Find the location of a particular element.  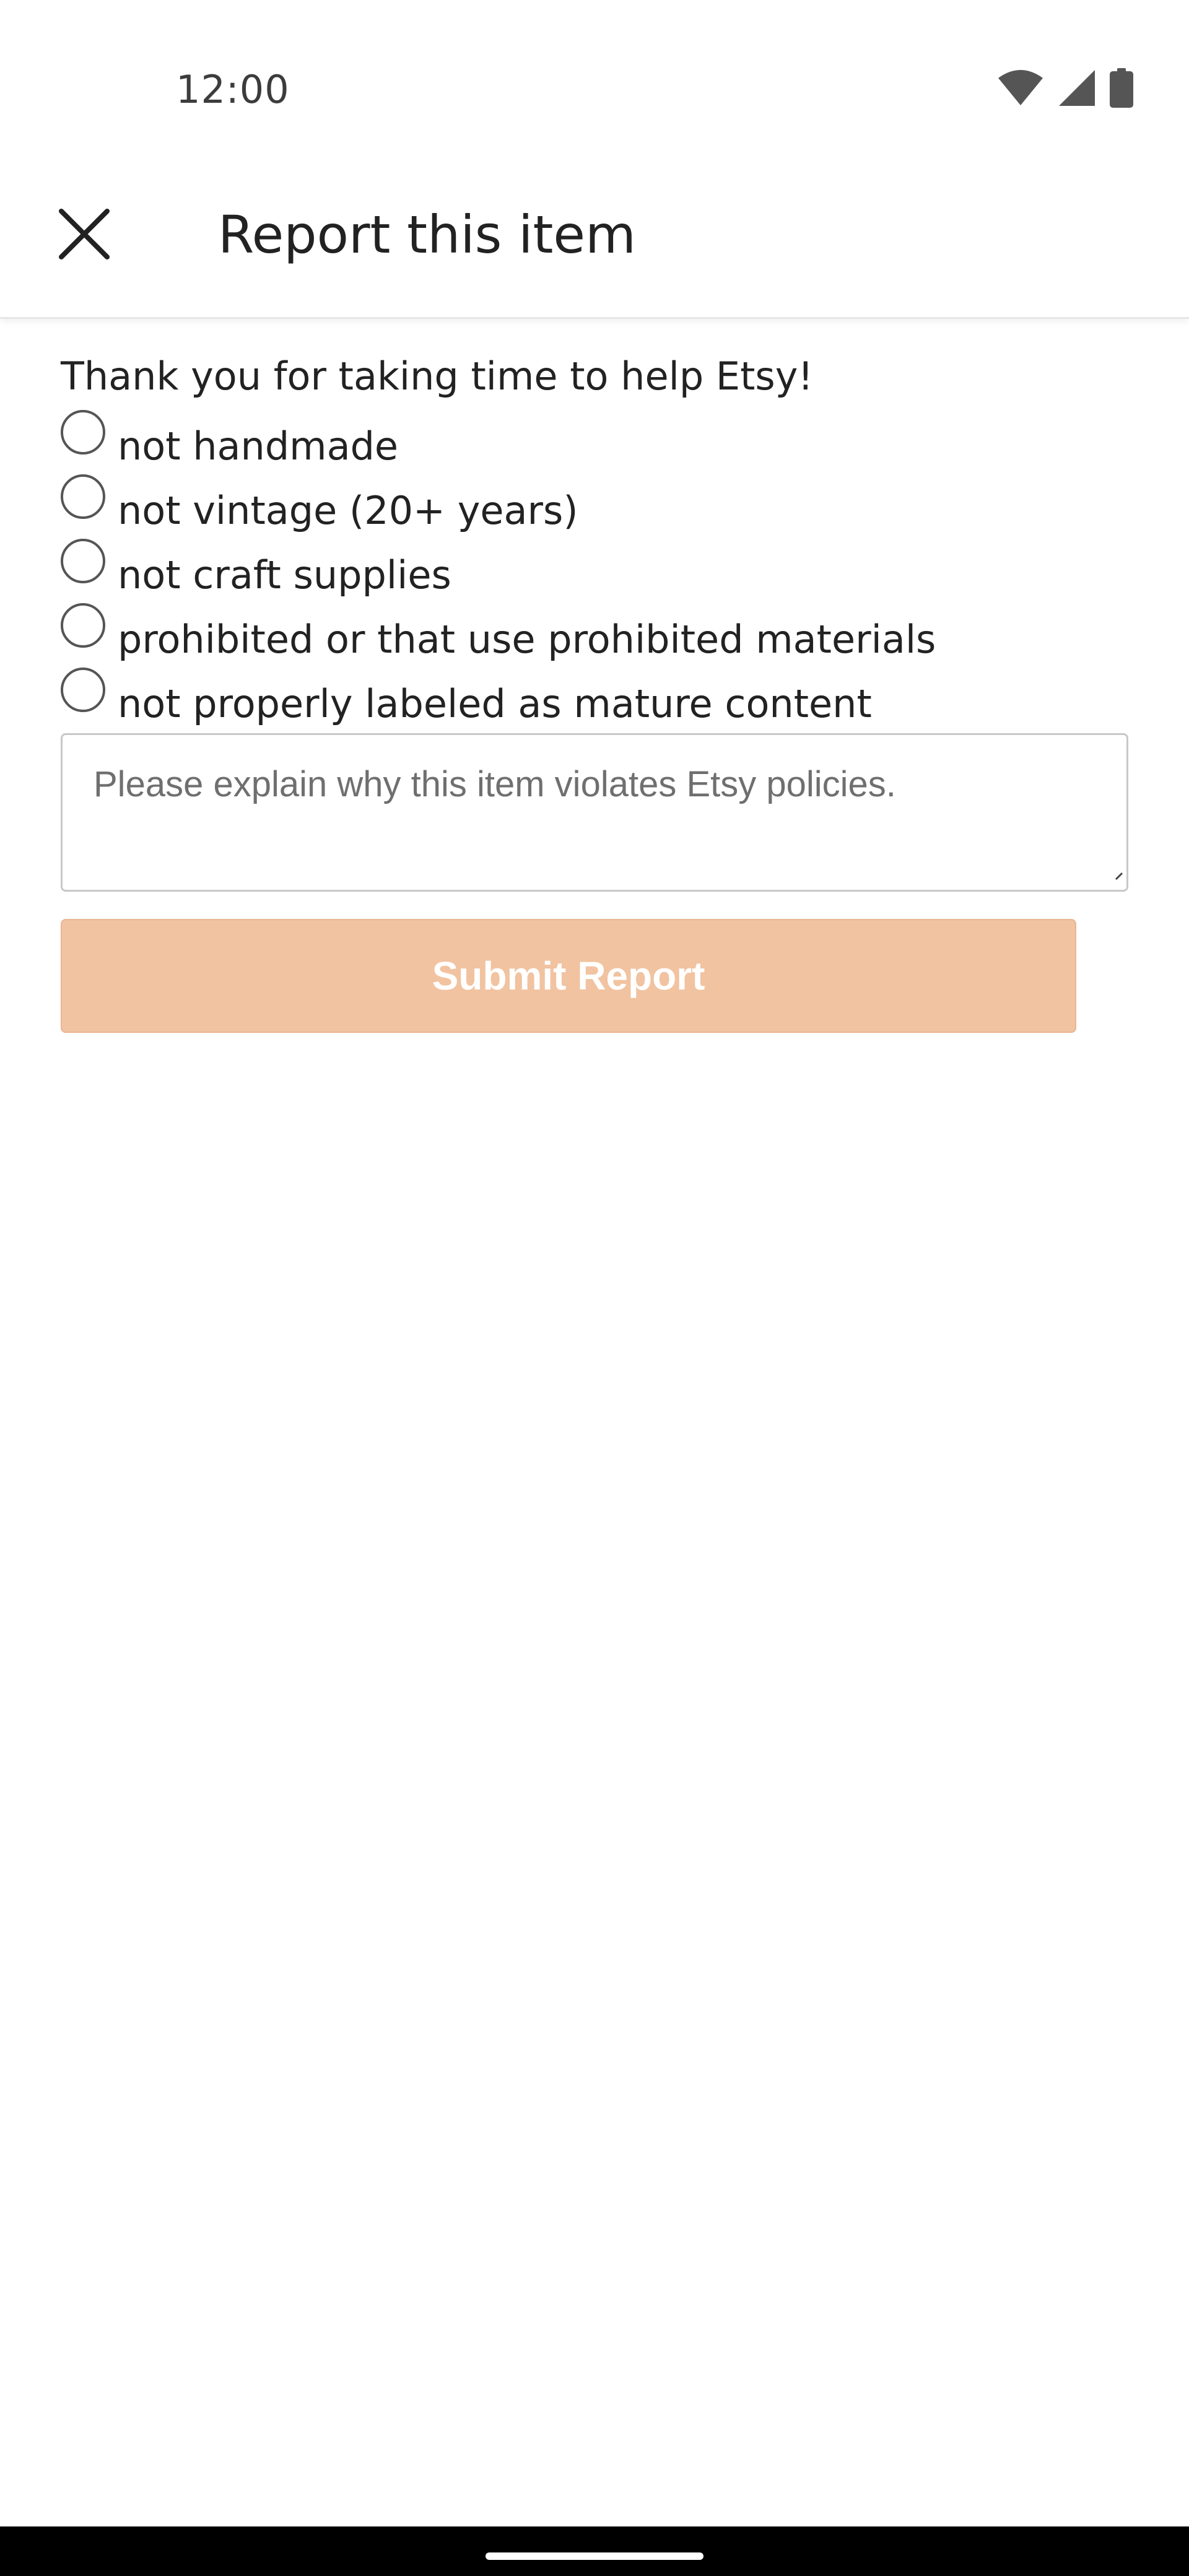

option-label: not vintage (20+ years) is located at coordinates (348, 510).